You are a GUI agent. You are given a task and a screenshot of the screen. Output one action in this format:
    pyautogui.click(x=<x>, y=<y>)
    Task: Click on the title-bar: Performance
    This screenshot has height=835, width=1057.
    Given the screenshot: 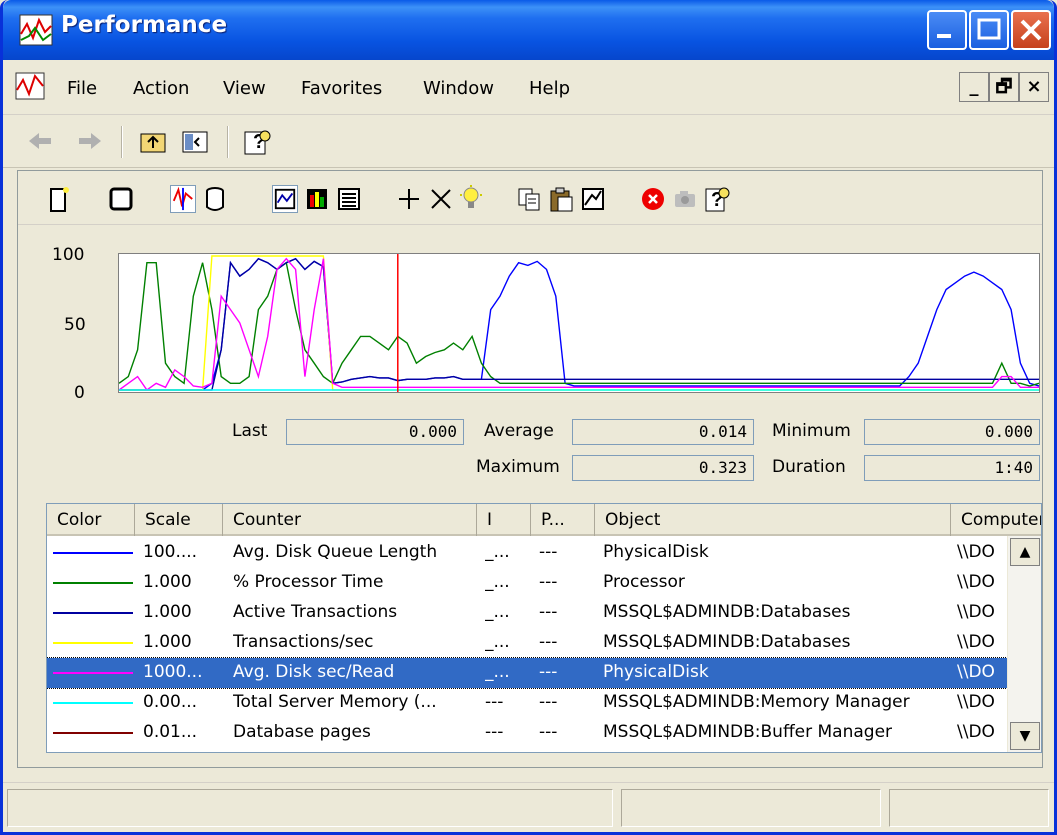 What is the action you would take?
    pyautogui.click(x=528, y=30)
    